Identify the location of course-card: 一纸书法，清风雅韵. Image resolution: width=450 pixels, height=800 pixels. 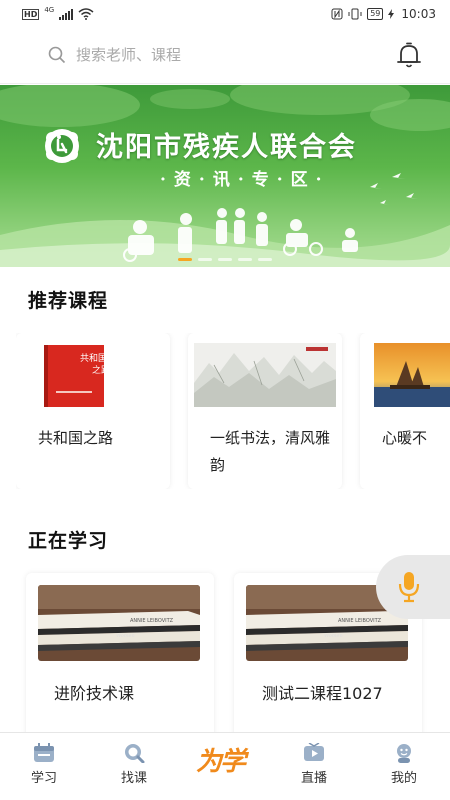
(265, 411).